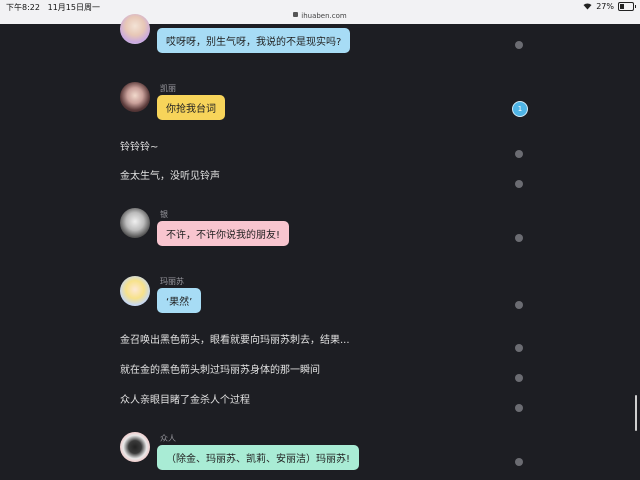 The width and height of the screenshot is (640, 480). I want to click on wifi-icon, so click(587, 6).